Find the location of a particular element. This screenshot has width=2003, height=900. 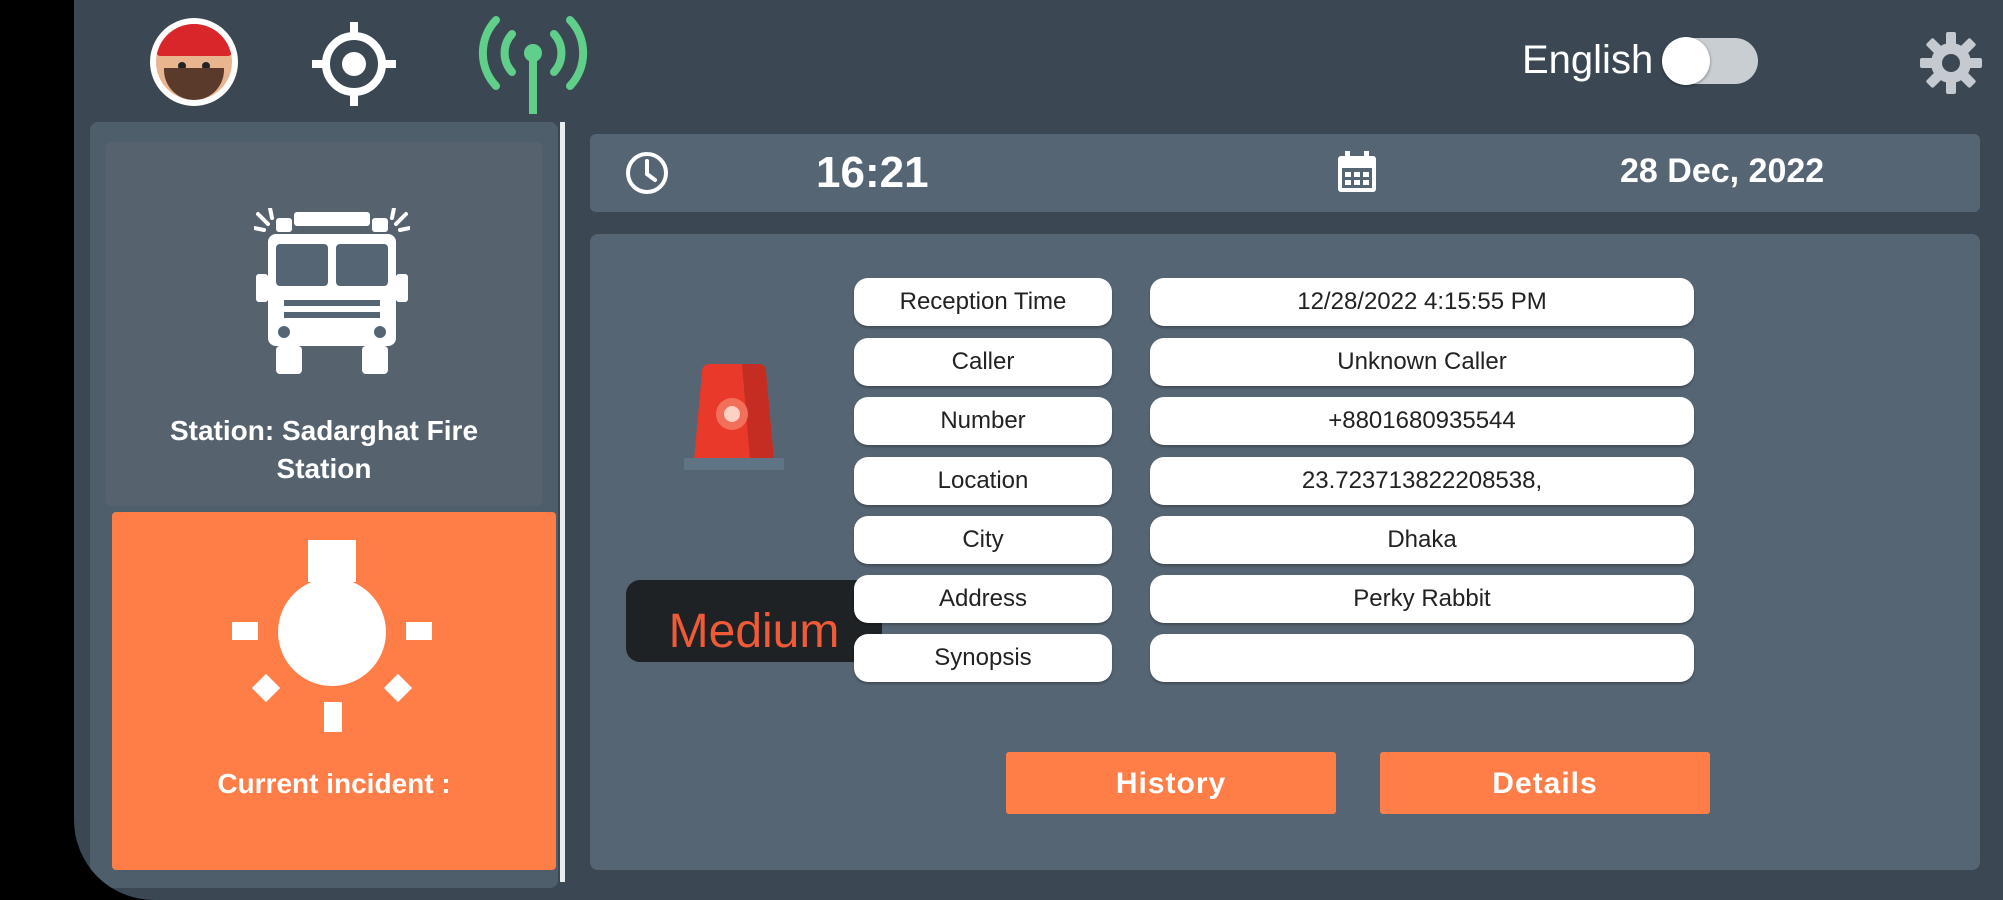

fire-truck-icon is located at coordinates (332, 291).